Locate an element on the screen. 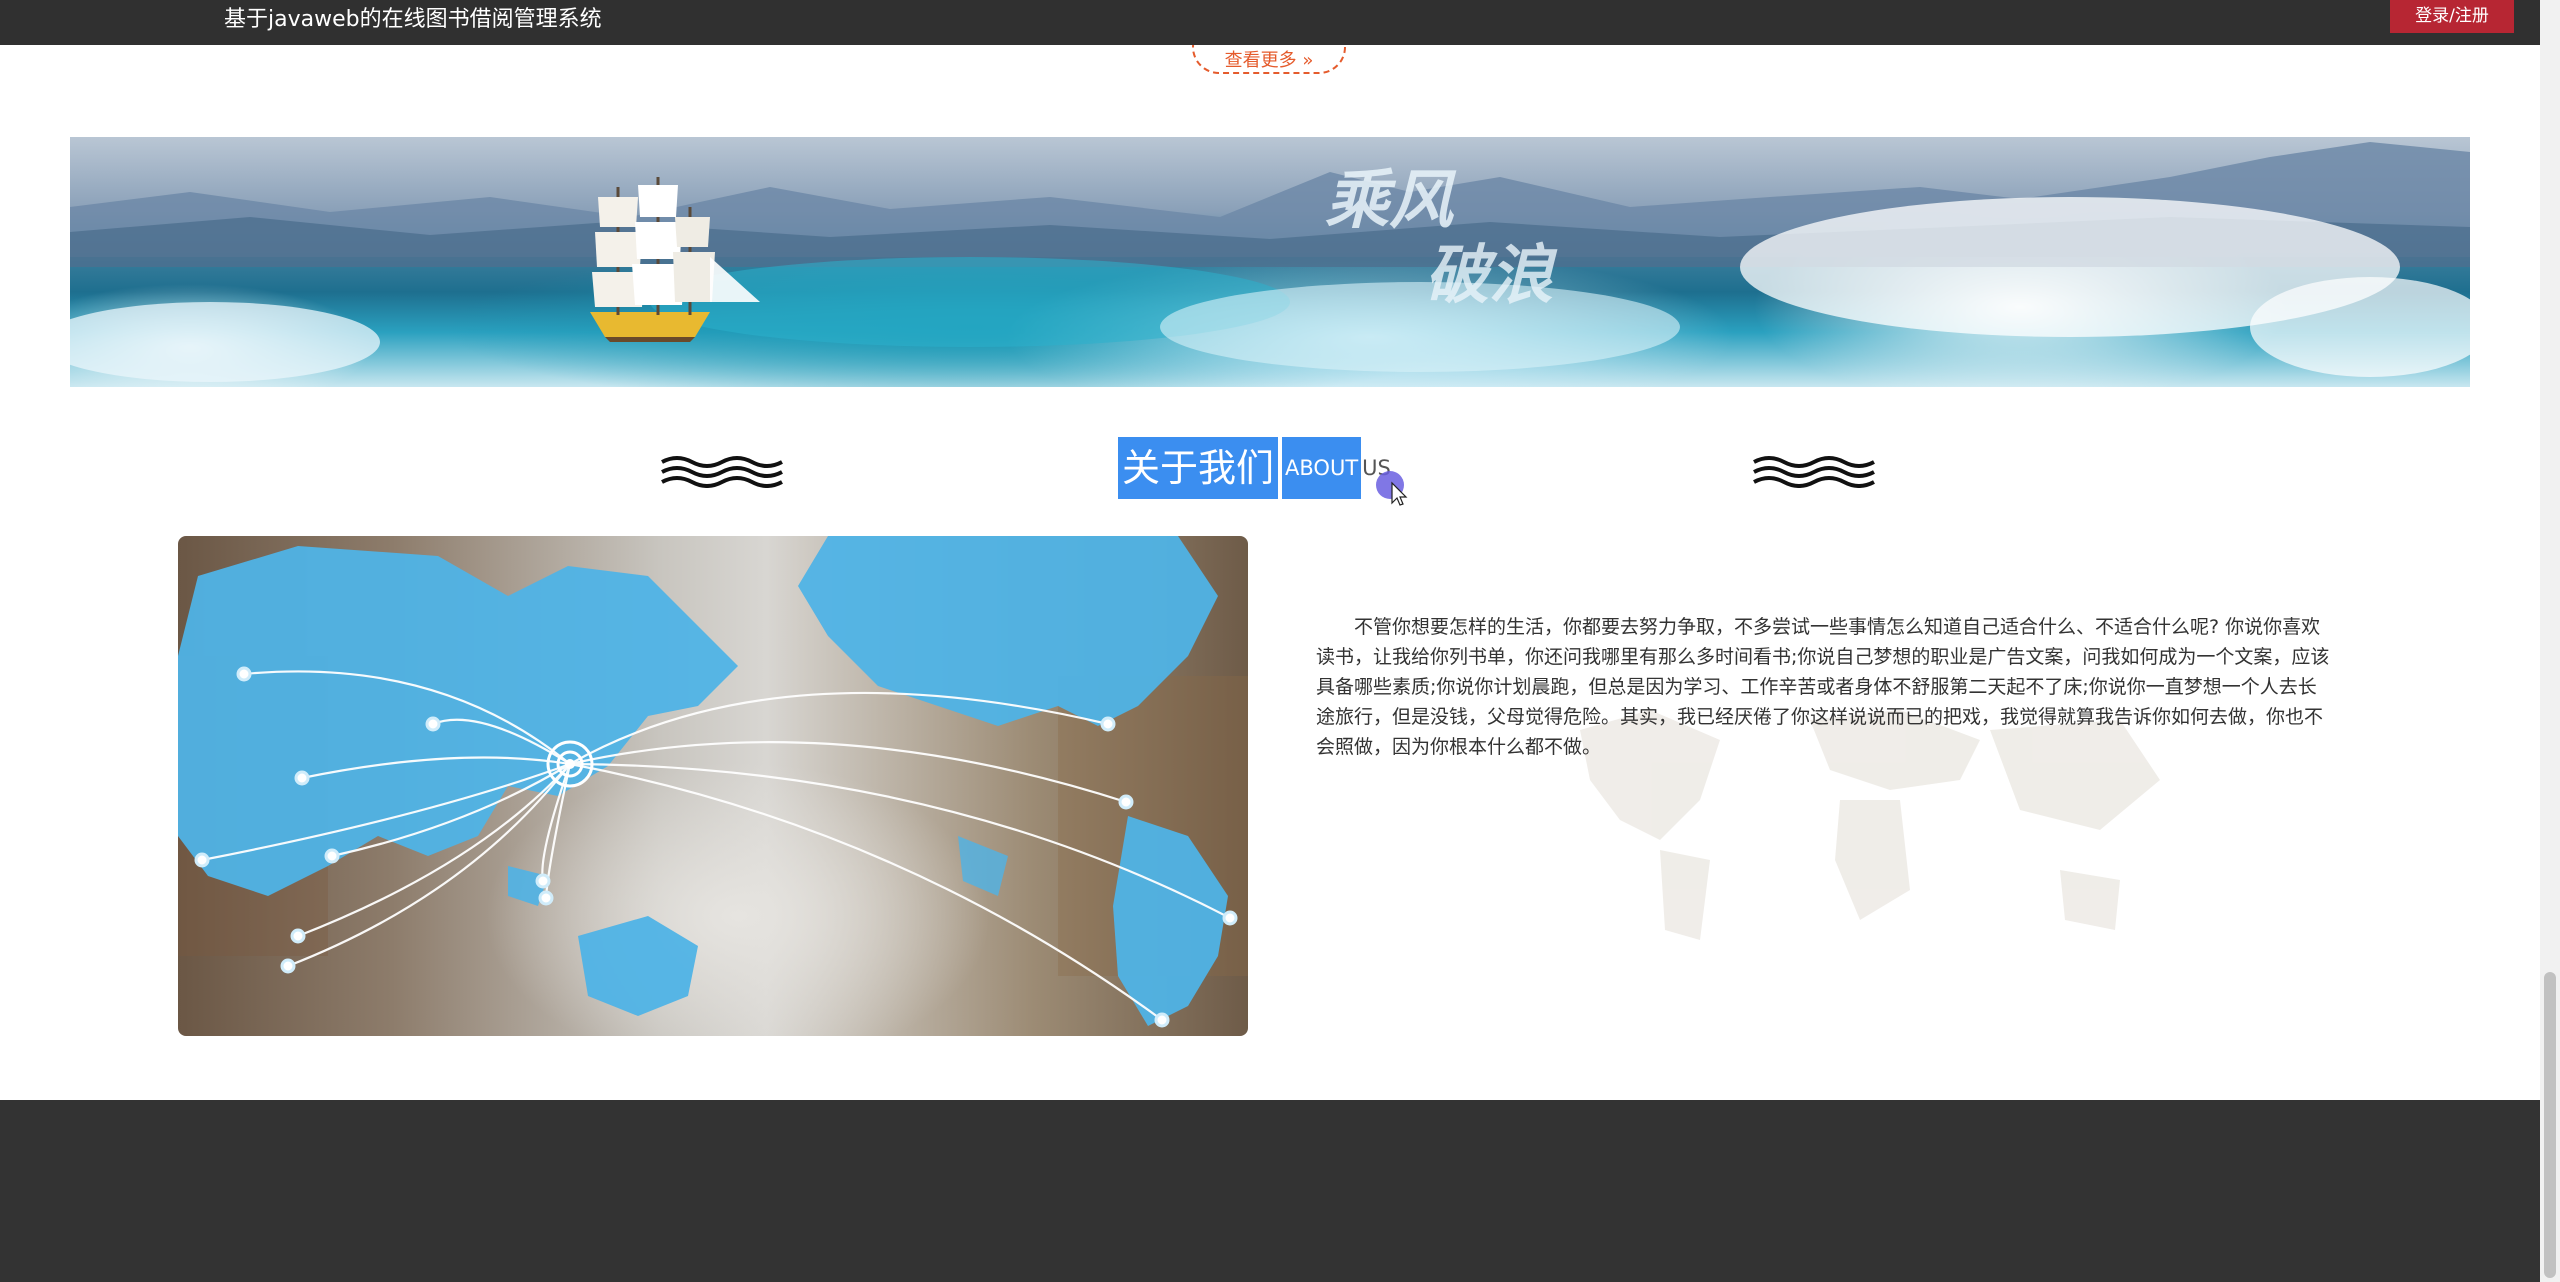  banner-caption-1: 乘风 is located at coordinates (1391, 200).